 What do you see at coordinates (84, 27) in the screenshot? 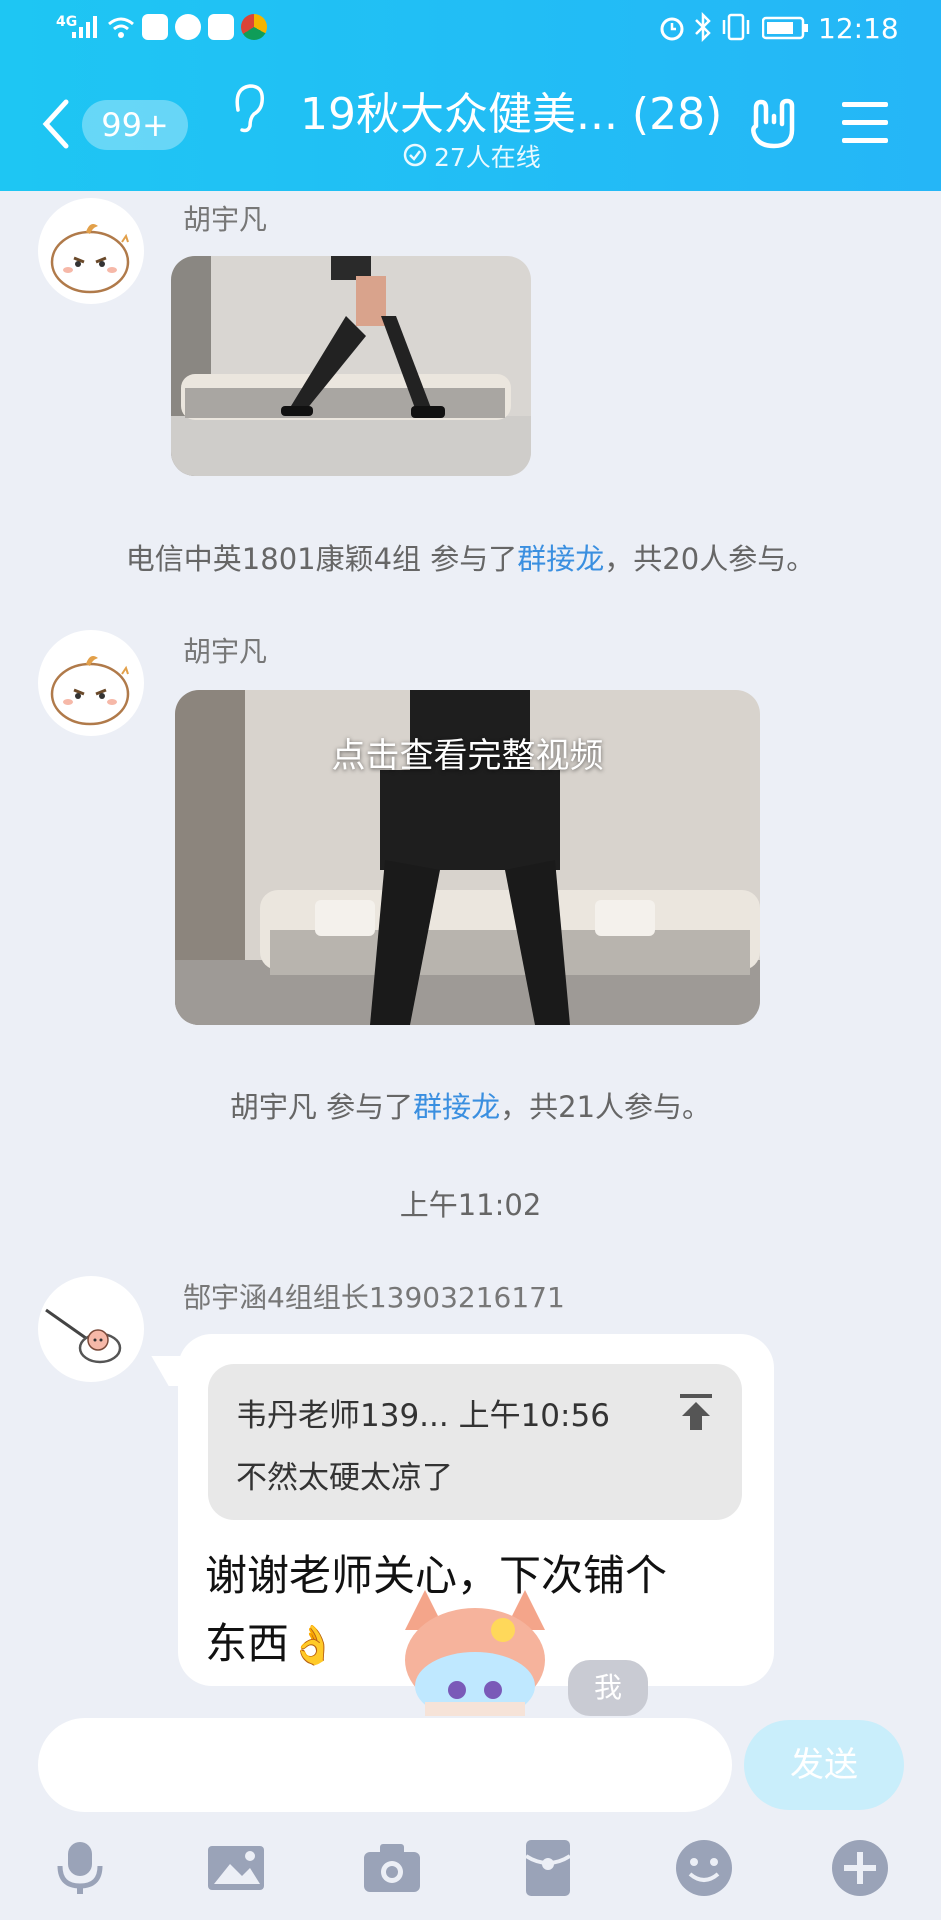
I see `signal-icon` at bounding box center [84, 27].